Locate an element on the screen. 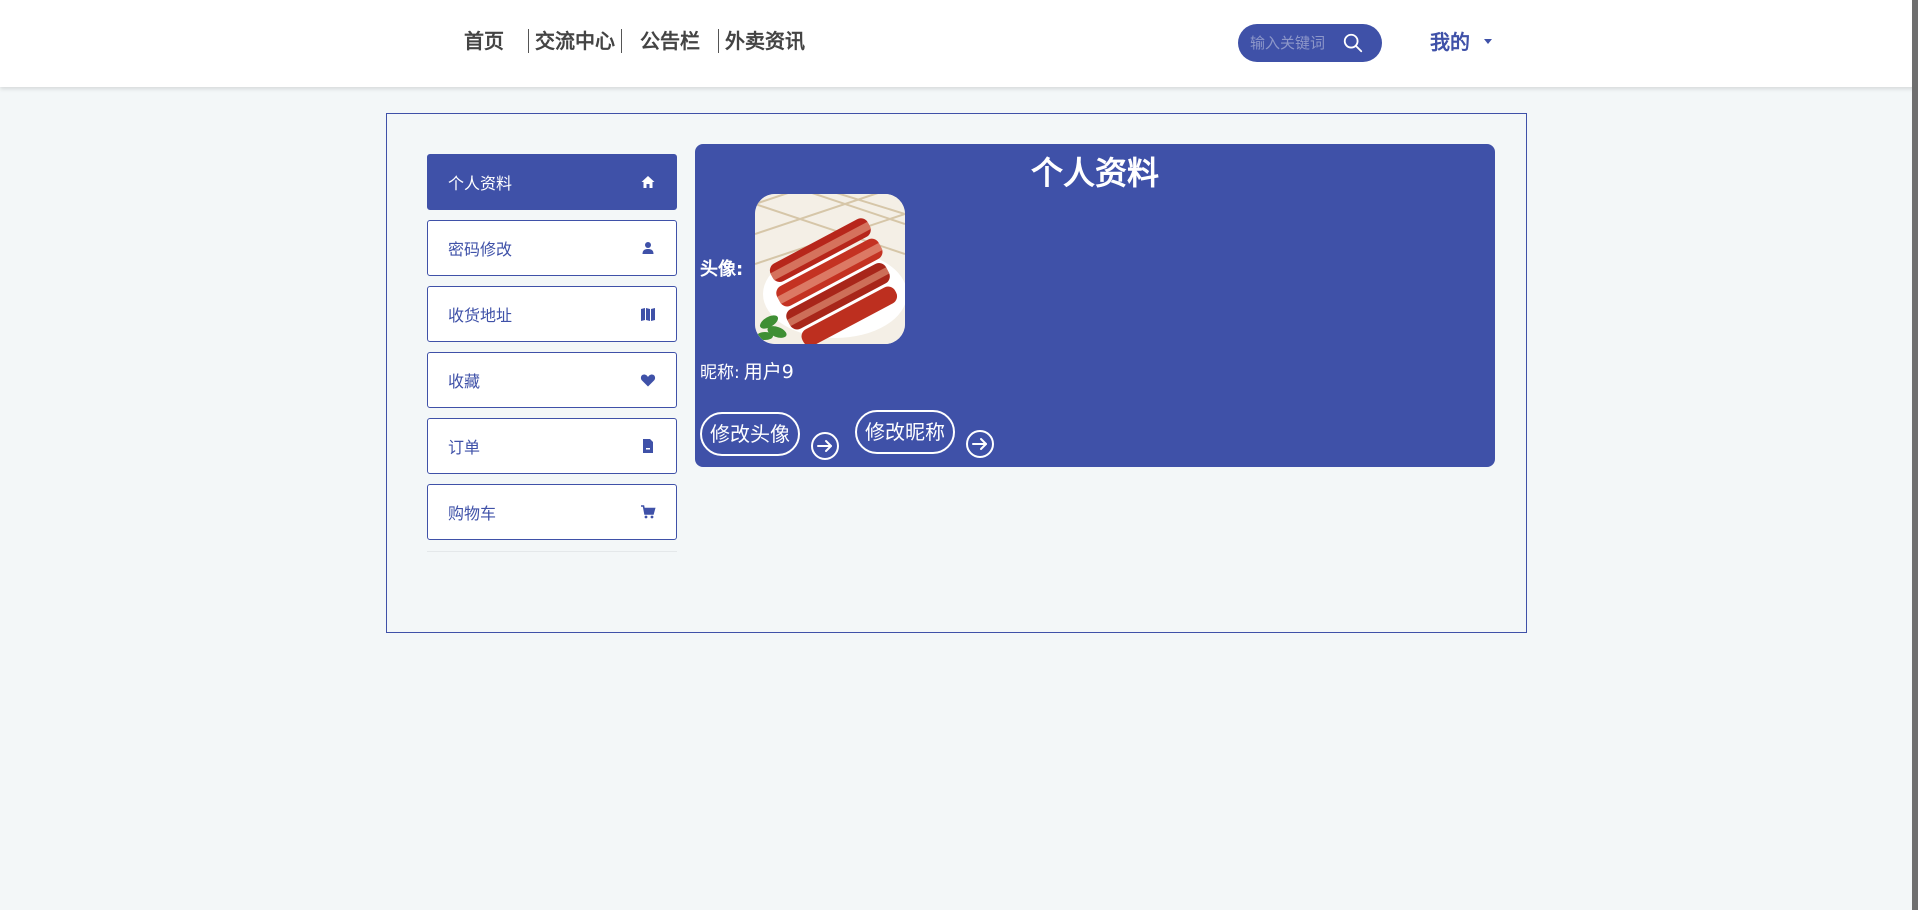  nickname-row: 昵称: 用户9 is located at coordinates (747, 370).